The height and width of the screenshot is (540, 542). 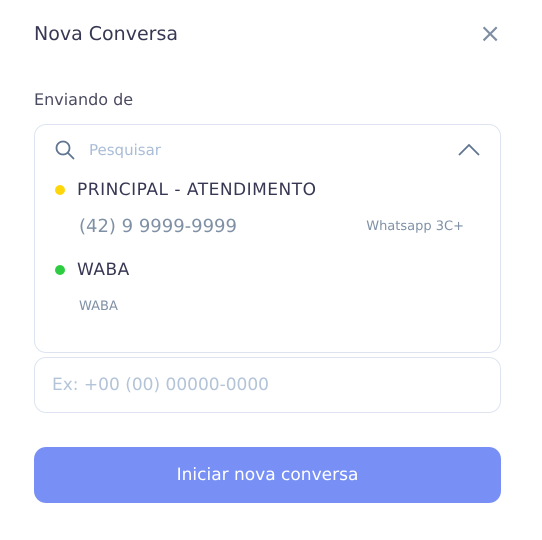 What do you see at coordinates (106, 34) in the screenshot?
I see `dialog-title: Nova Conversa` at bounding box center [106, 34].